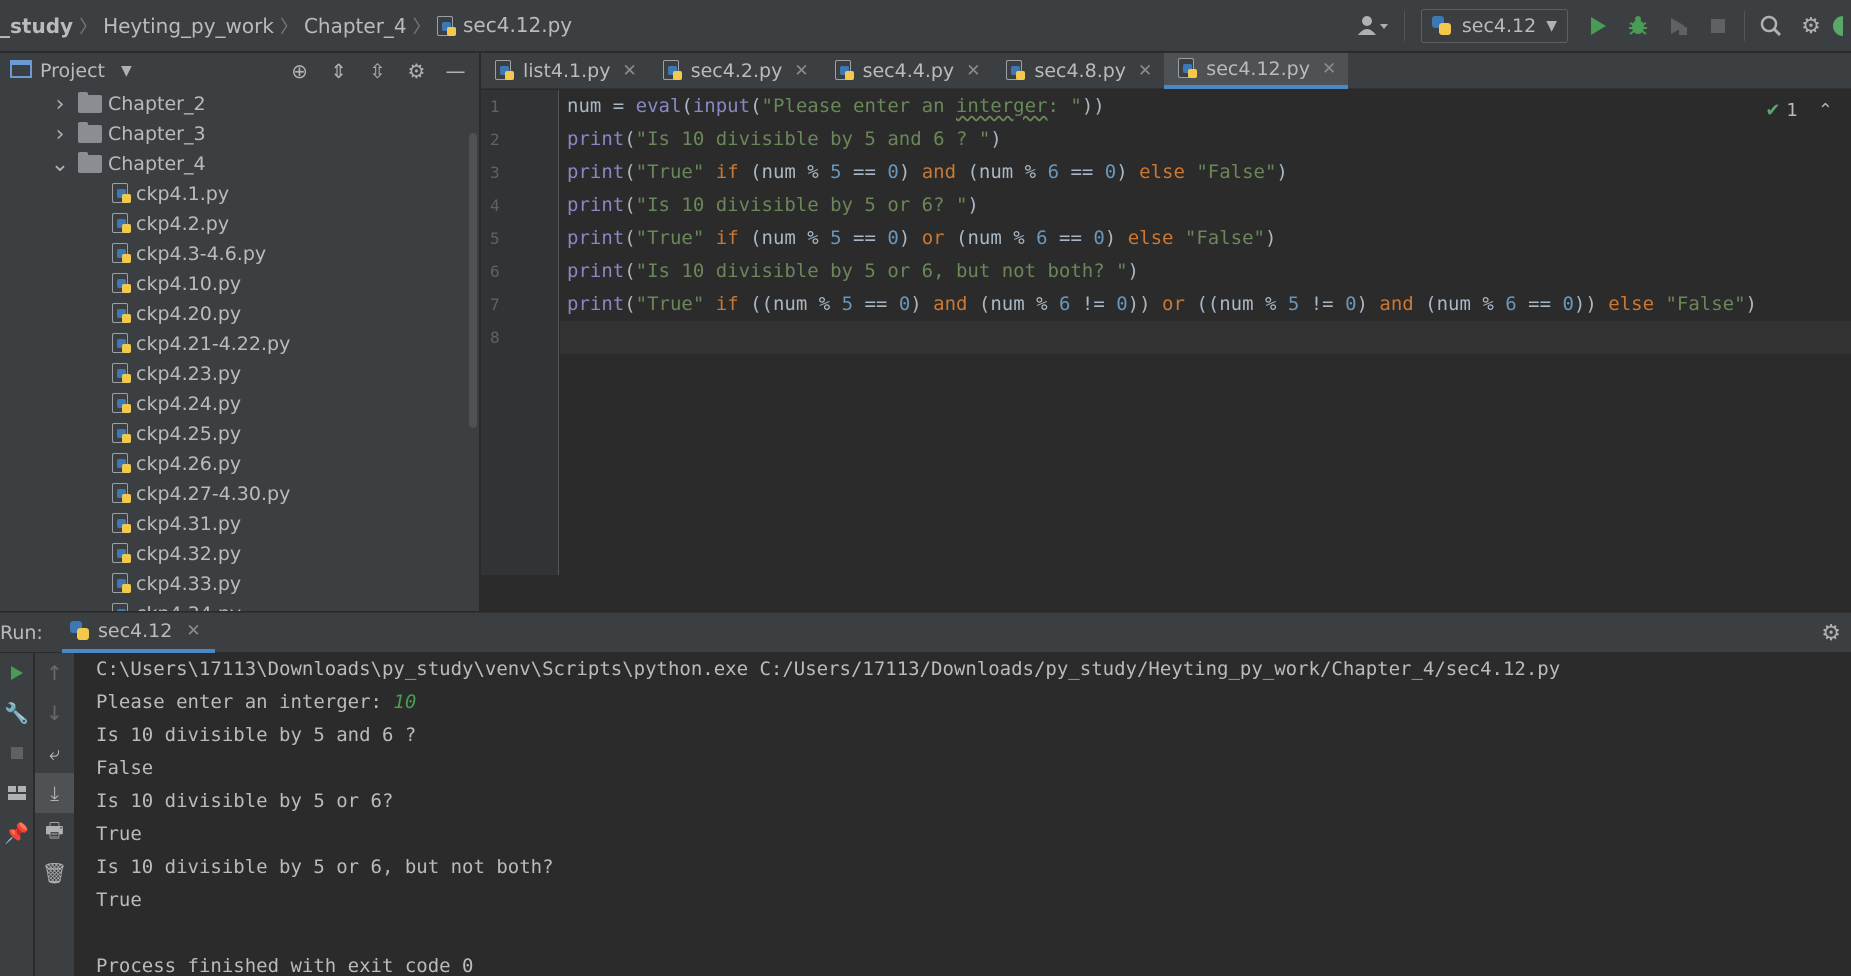 This screenshot has height=976, width=1851. What do you see at coordinates (232, 194) in the screenshot?
I see `tree-file-item: ckp4.1.py` at bounding box center [232, 194].